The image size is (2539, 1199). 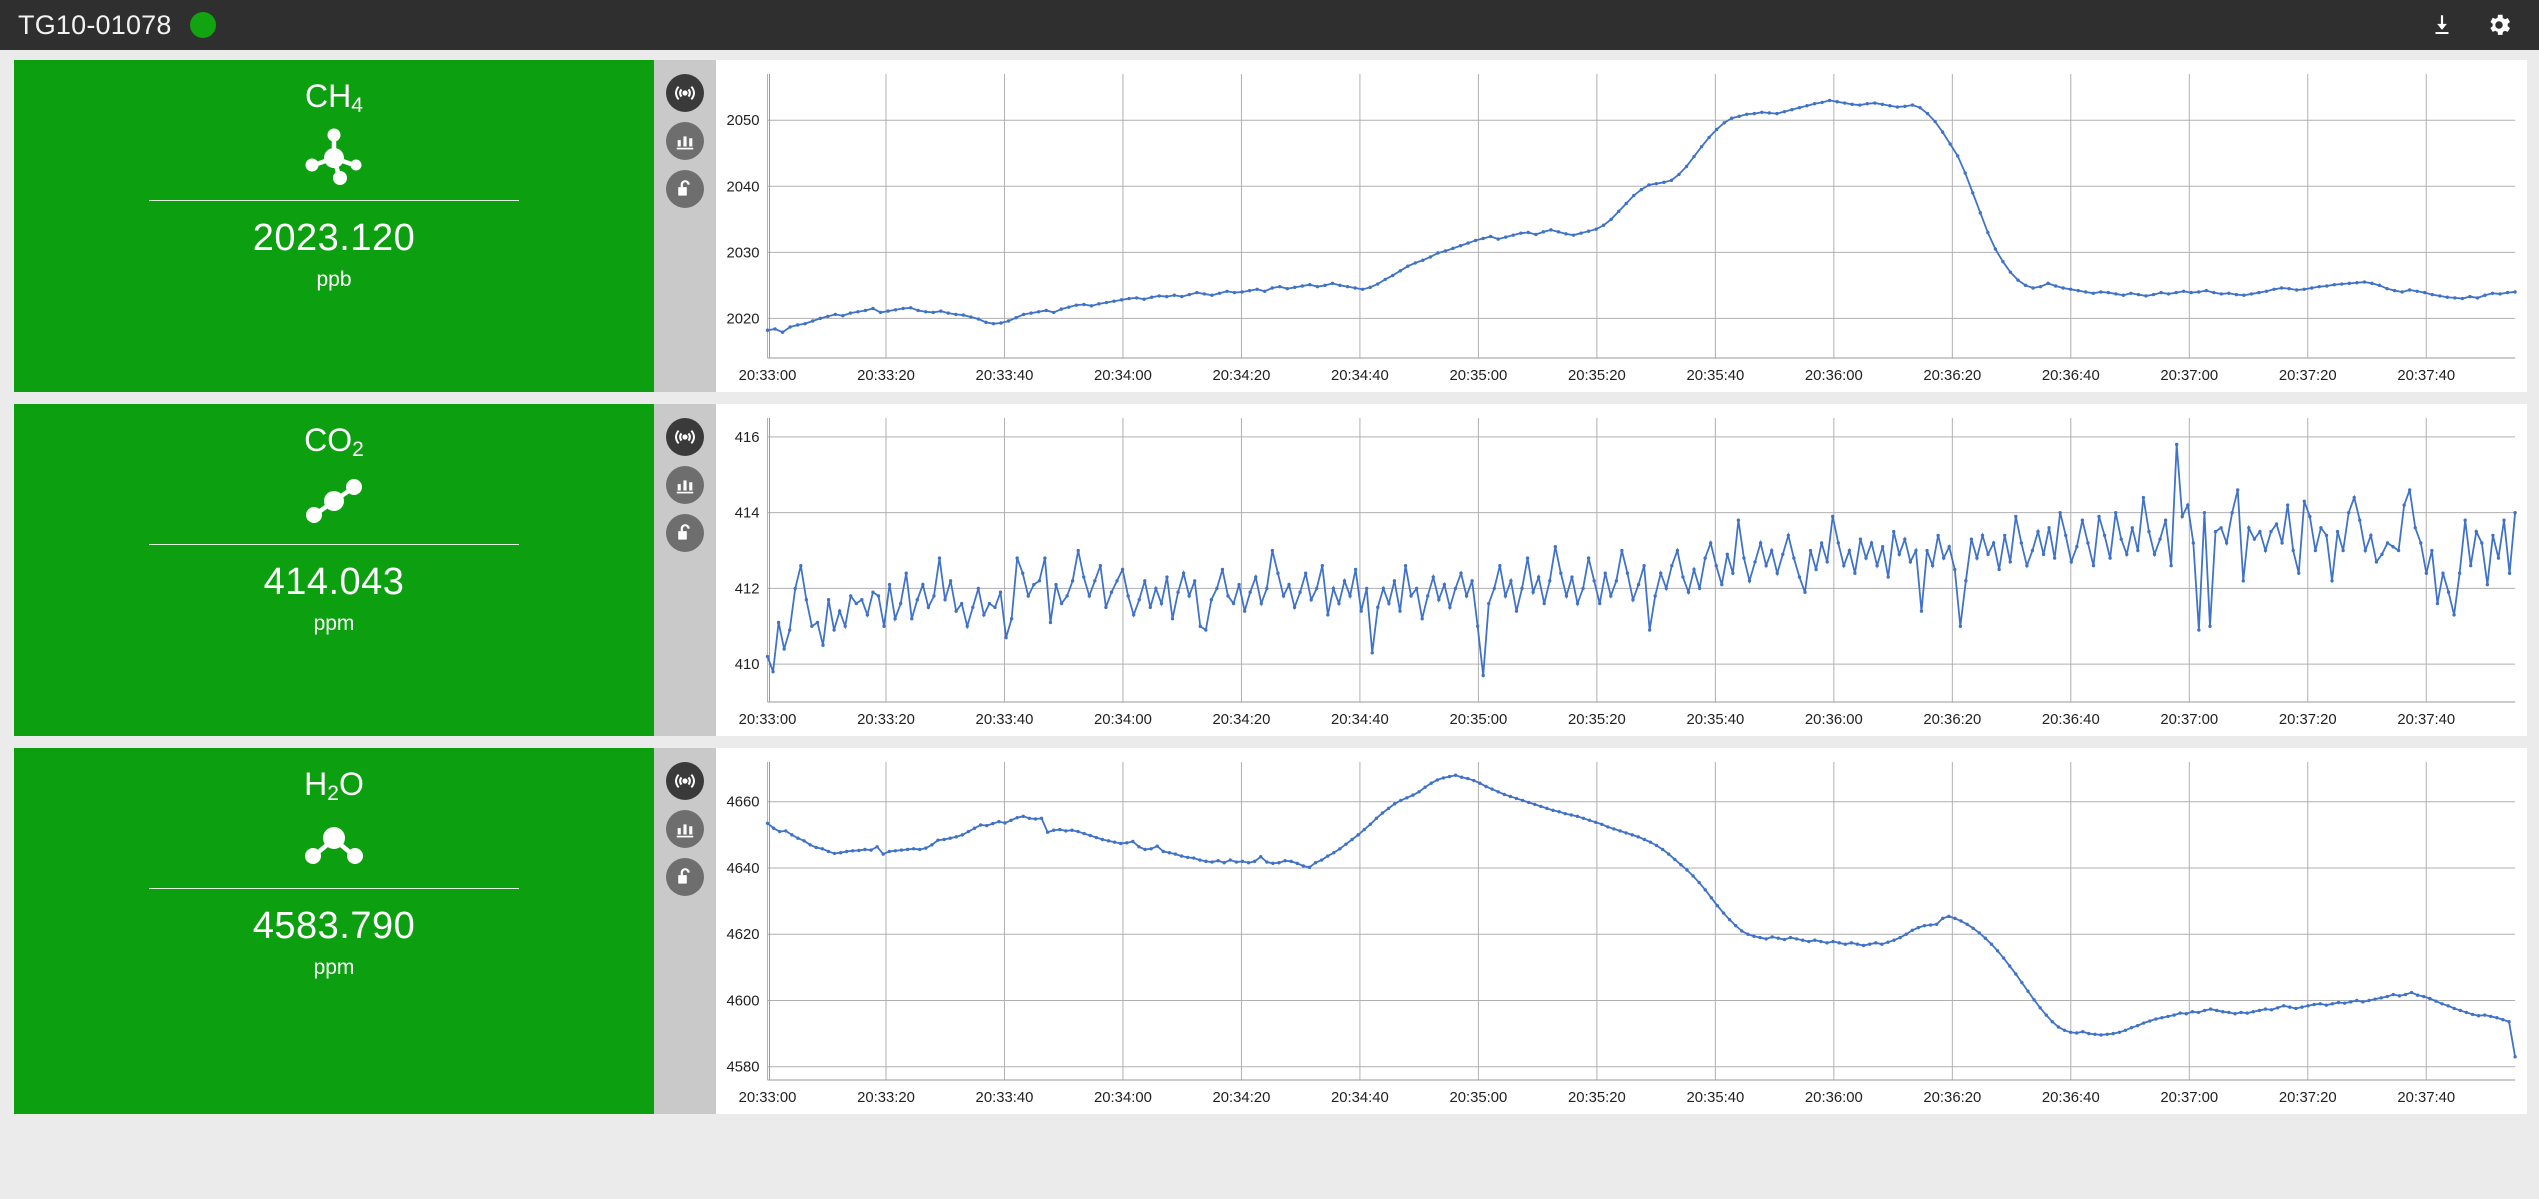 What do you see at coordinates (334, 926) in the screenshot?
I see `gas-value-h2o: 4583.790` at bounding box center [334, 926].